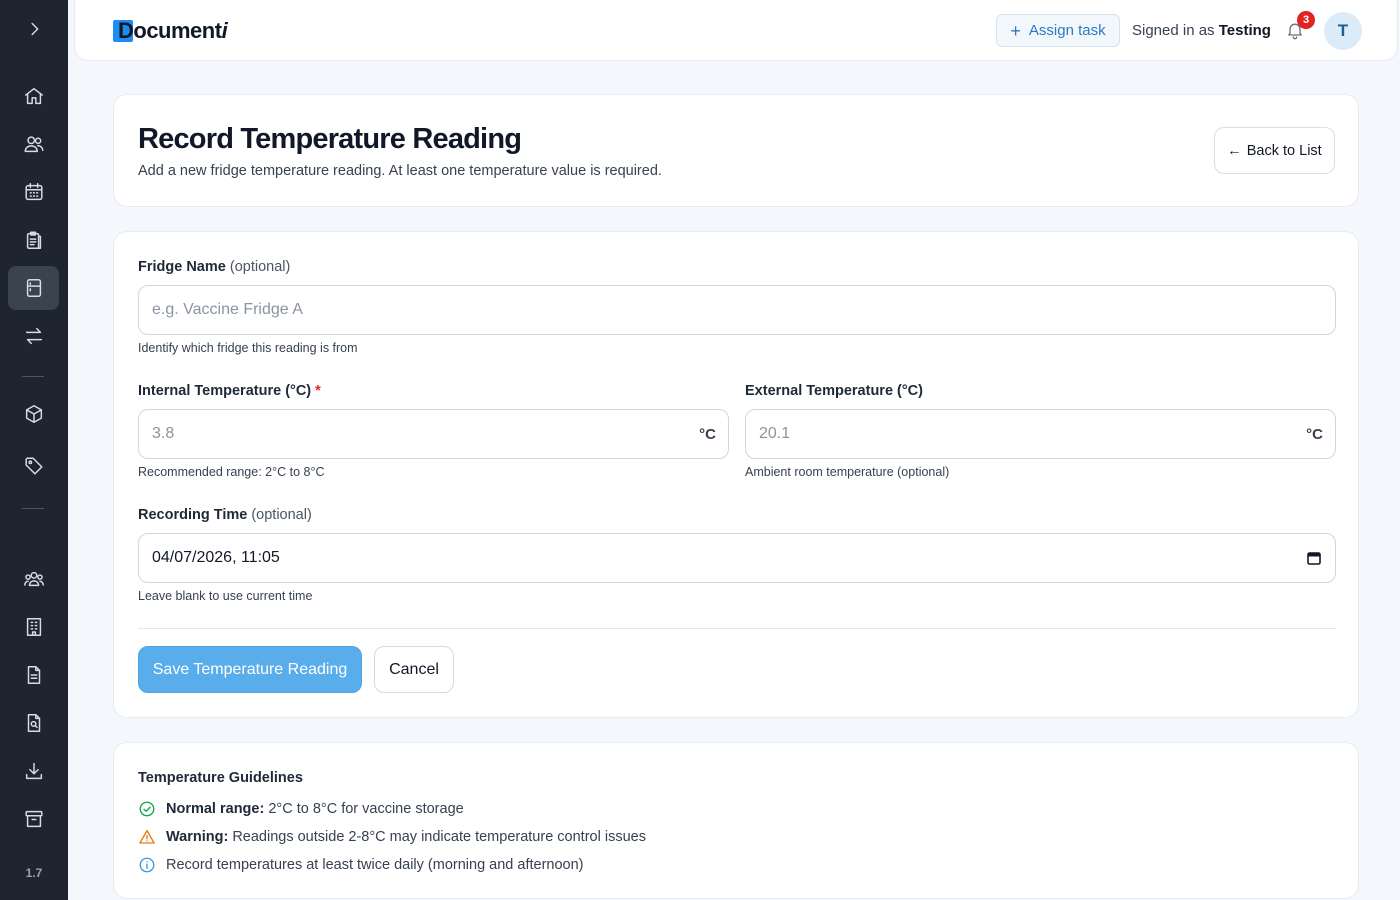 This screenshot has width=1400, height=900. What do you see at coordinates (173, 30) in the screenshot?
I see `logo-text: Documenti` at bounding box center [173, 30].